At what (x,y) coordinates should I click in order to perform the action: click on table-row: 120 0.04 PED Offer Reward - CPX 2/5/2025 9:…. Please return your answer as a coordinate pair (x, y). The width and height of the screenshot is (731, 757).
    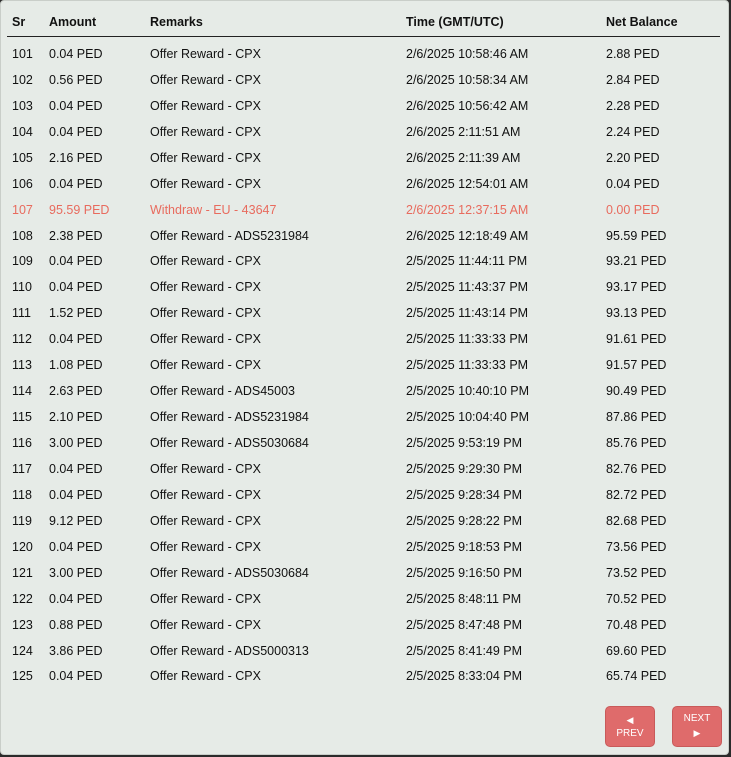
    Looking at the image, I should click on (363, 547).